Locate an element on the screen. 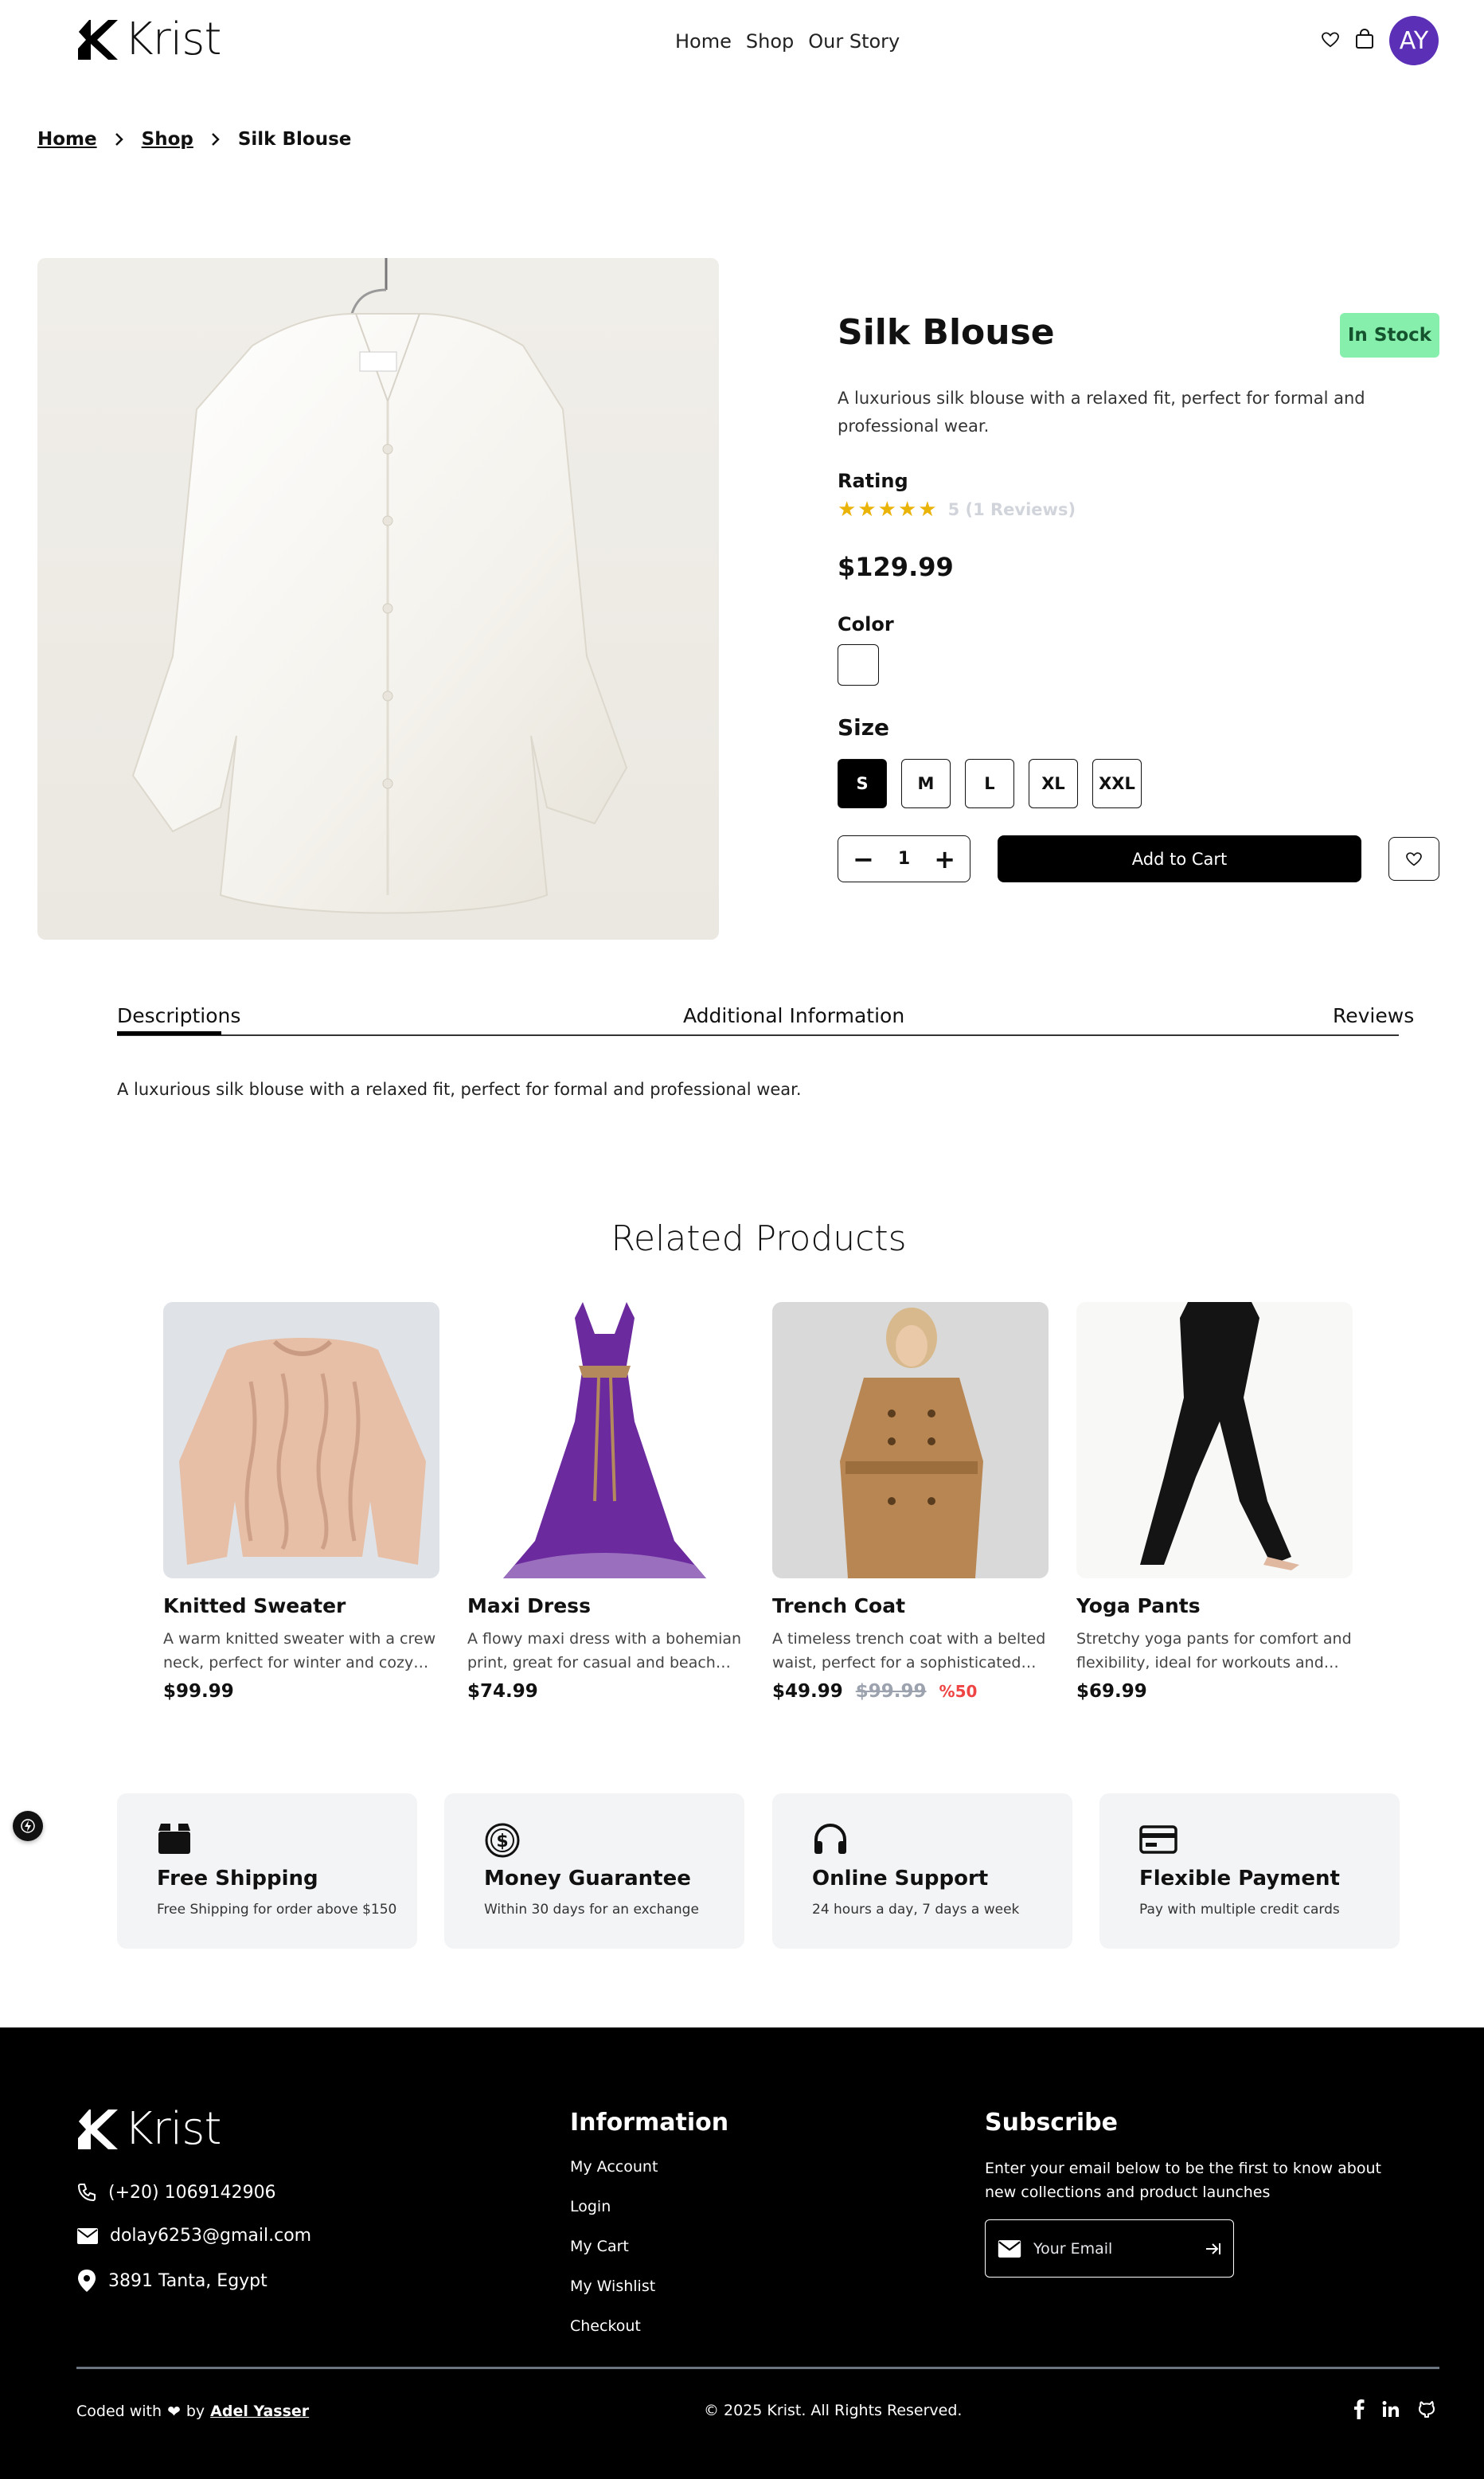 This screenshot has width=1484, height=2479. subscribe-heading: Subscribe is located at coordinates (1051, 2123).